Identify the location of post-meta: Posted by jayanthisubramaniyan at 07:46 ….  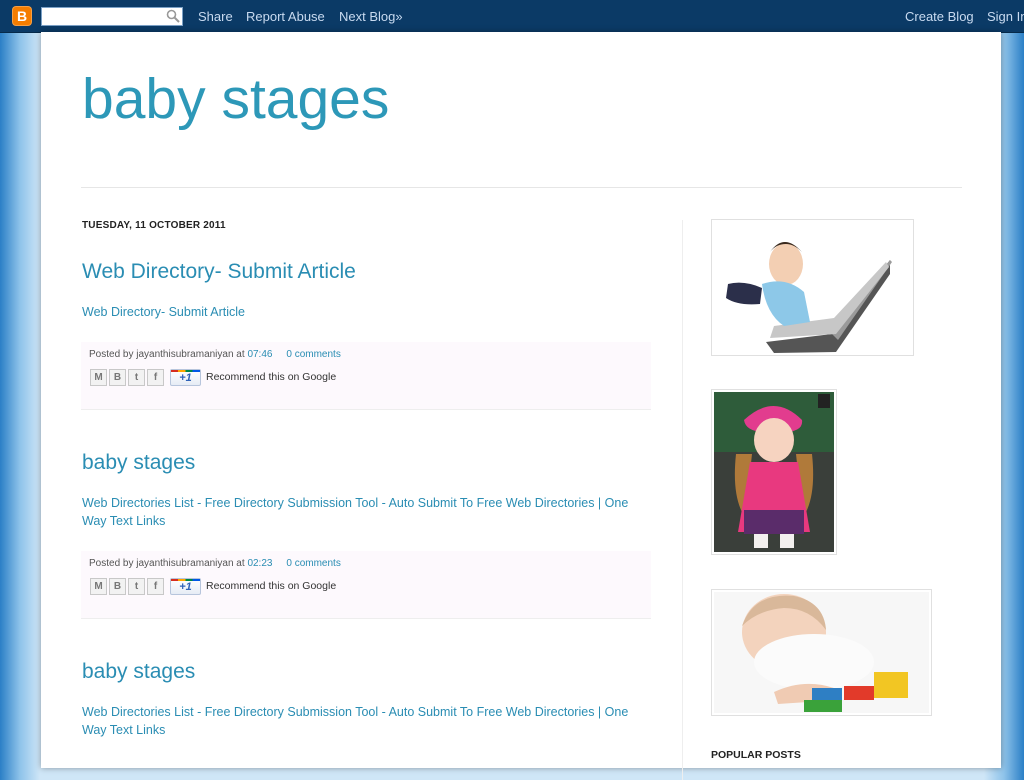
(215, 354).